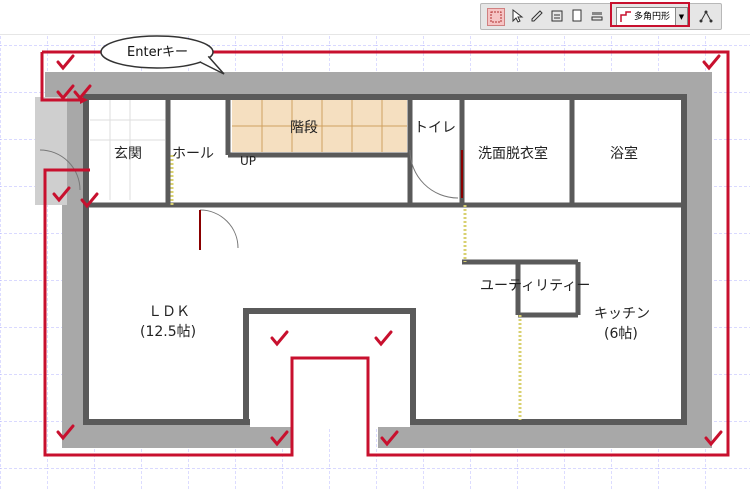 The height and width of the screenshot is (493, 750). Describe the element at coordinates (168, 332) in the screenshot. I see `room-label-ldk-size: (12.5帖)` at that location.